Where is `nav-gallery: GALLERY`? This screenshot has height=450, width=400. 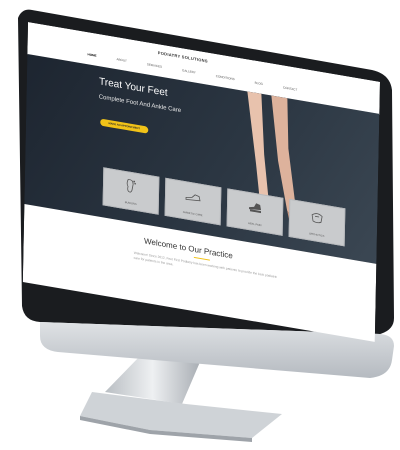 nav-gallery: GALLERY is located at coordinates (189, 71).